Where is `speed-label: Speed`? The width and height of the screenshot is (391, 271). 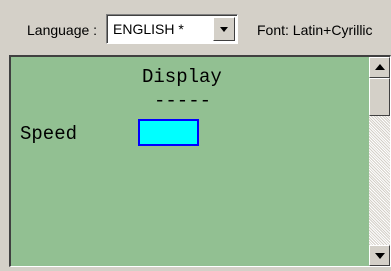
speed-label: Speed is located at coordinates (49, 134).